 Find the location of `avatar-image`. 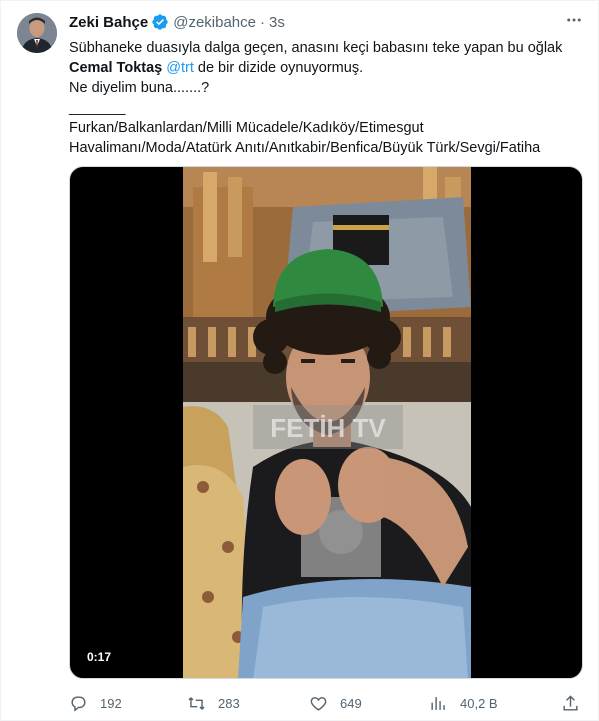

avatar-image is located at coordinates (37, 33).